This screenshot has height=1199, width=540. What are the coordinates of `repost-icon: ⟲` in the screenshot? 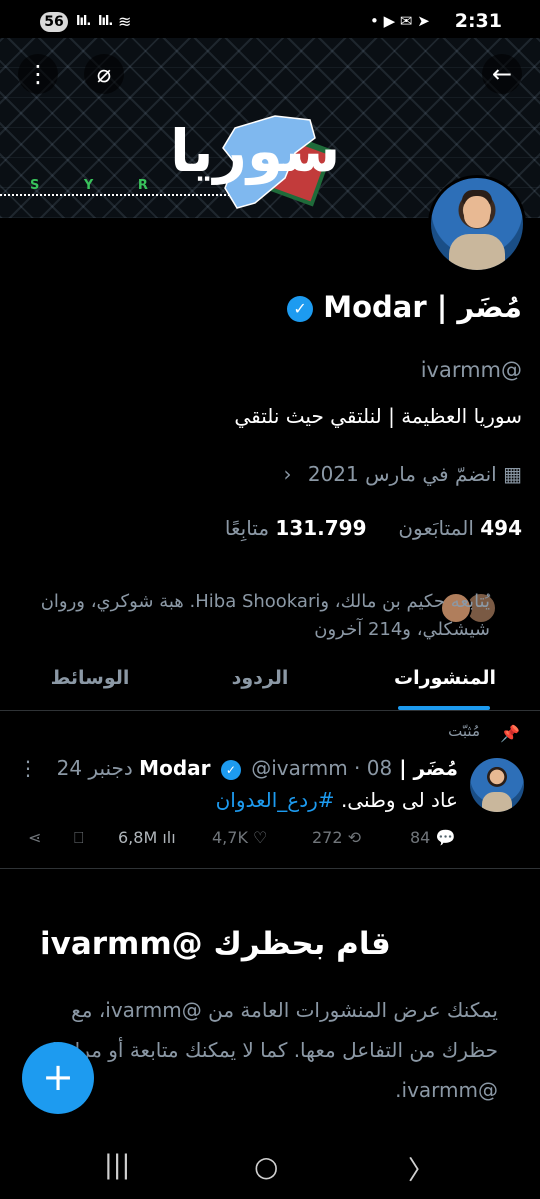 It's located at (354, 837).